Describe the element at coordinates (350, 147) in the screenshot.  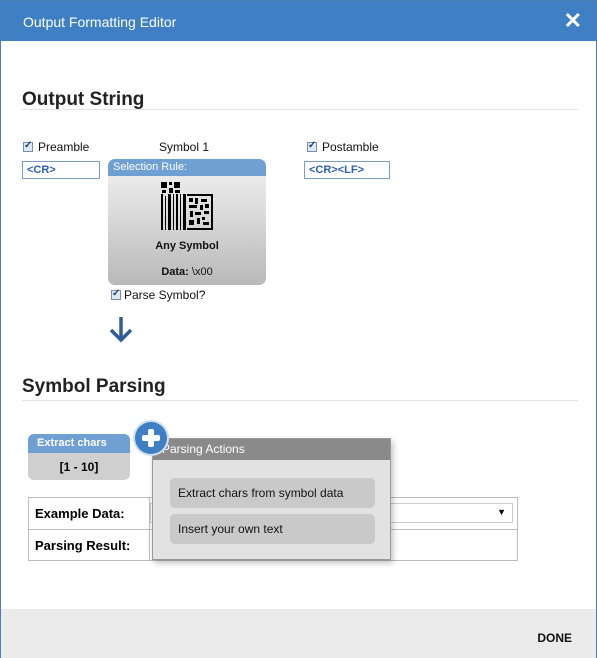
I see `postamble-label: Postamble` at that location.